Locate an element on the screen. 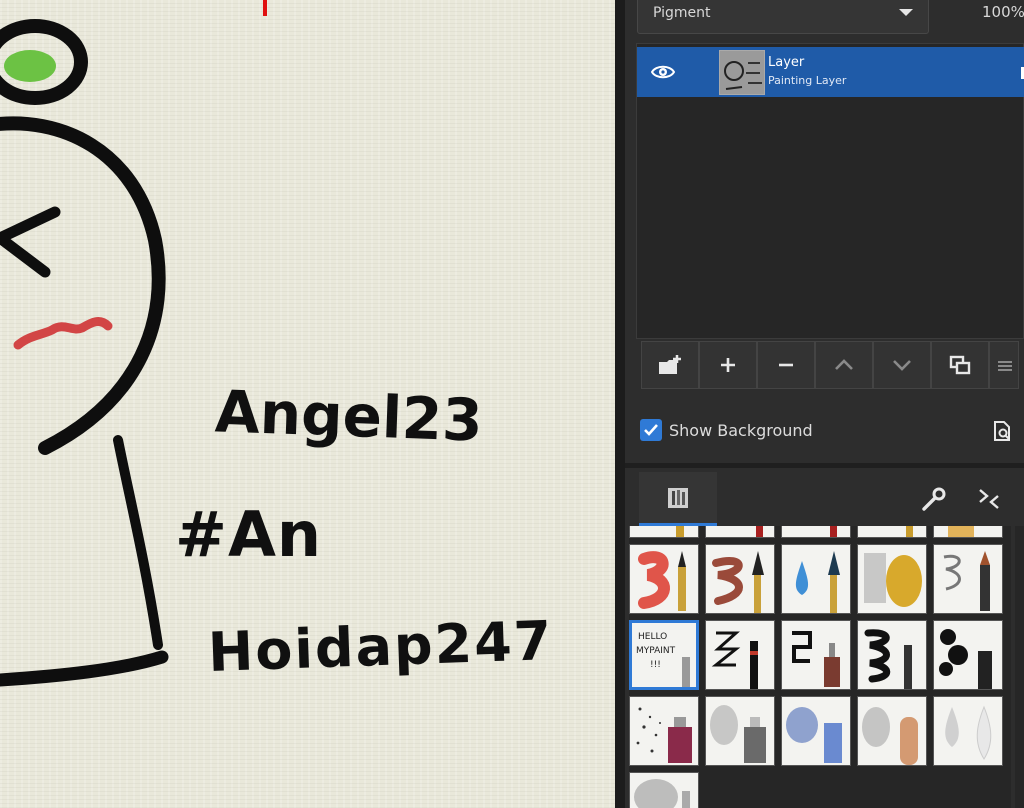 The image size is (1024, 808). move-layer-down-button is located at coordinates (902, 365).